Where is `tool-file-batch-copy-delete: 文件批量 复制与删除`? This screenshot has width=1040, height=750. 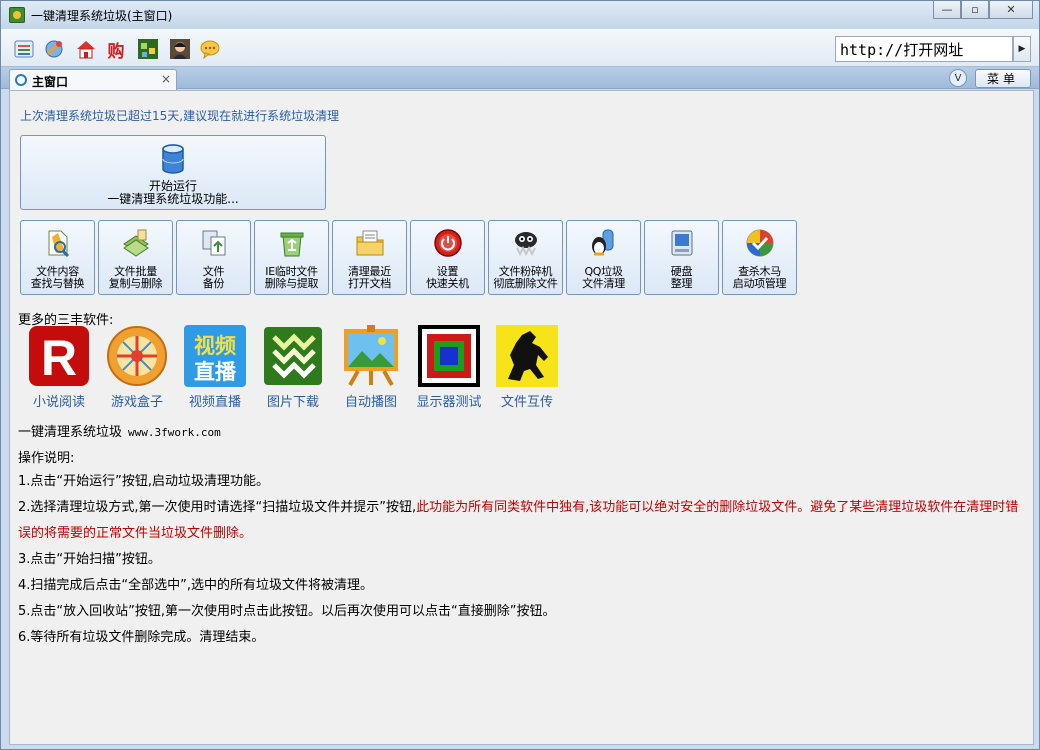 tool-file-batch-copy-delete: 文件批量 复制与删除 is located at coordinates (135, 257).